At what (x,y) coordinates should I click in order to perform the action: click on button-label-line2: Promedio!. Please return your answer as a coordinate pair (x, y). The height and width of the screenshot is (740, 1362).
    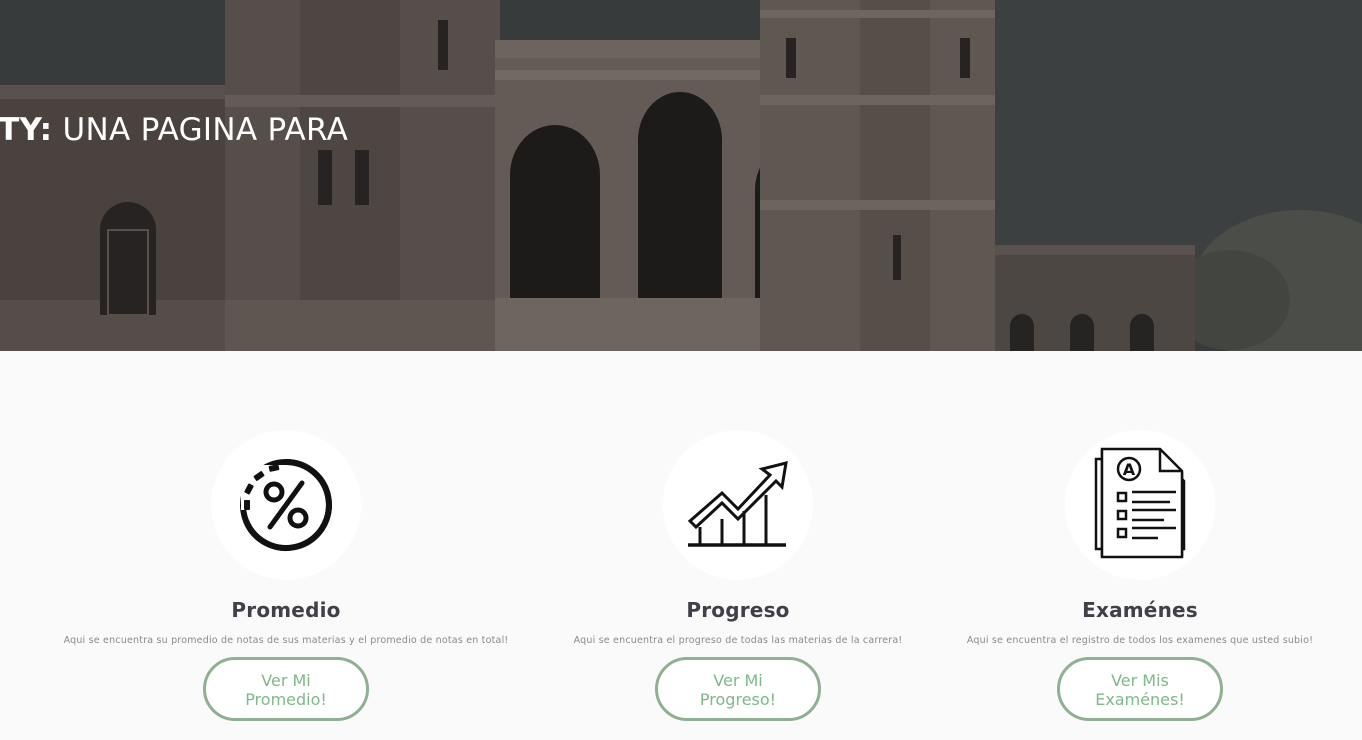
    Looking at the image, I should click on (286, 699).